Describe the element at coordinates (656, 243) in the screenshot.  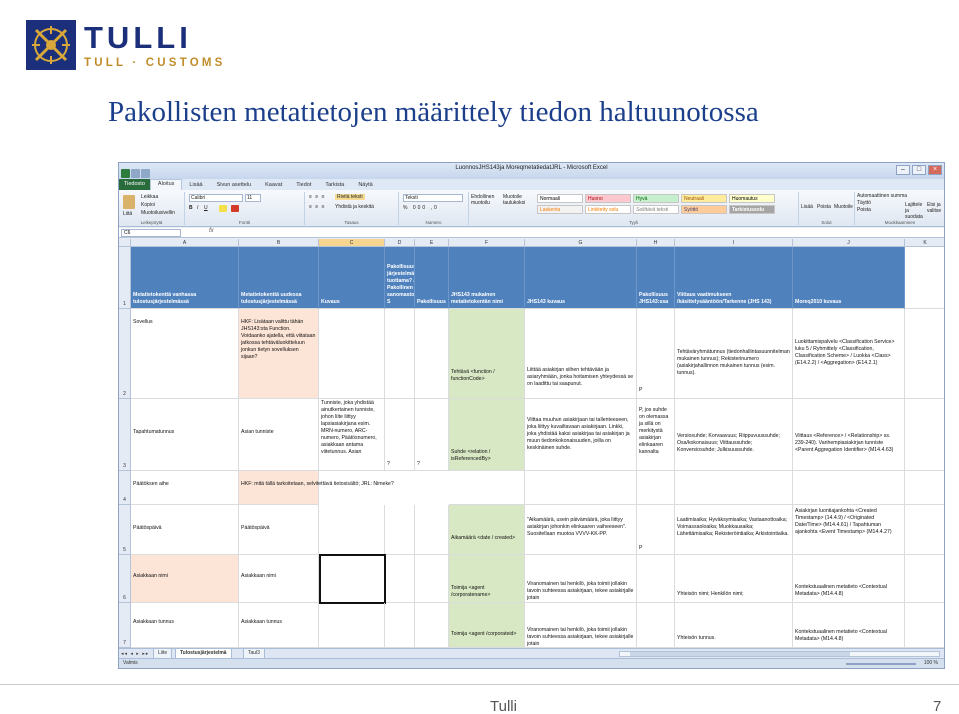
I see `column-header-h: H` at that location.